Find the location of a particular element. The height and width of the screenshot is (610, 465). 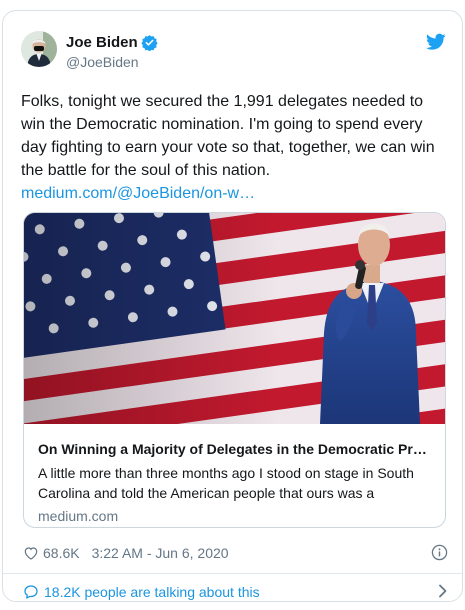

author-handle: @JoeBiden is located at coordinates (112, 62).